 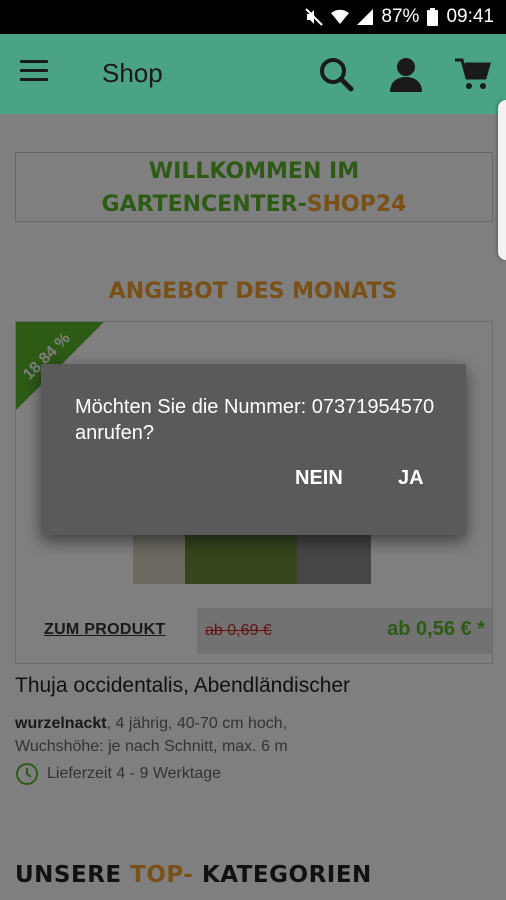 What do you see at coordinates (34, 71) in the screenshot?
I see `menu-icon` at bounding box center [34, 71].